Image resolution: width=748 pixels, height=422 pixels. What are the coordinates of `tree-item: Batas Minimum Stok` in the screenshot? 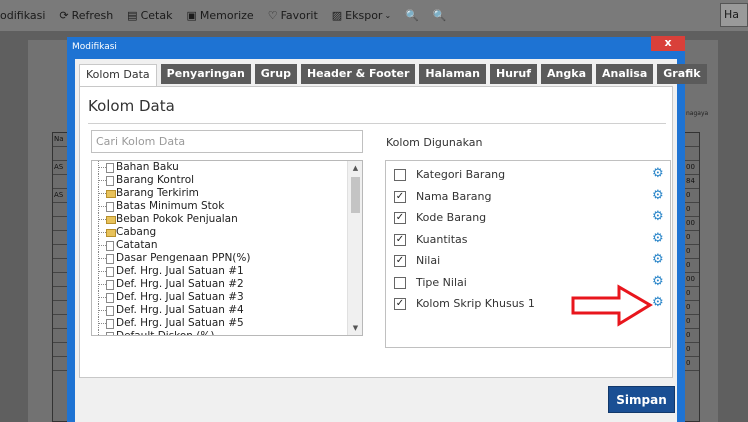 It's located at (227, 206).